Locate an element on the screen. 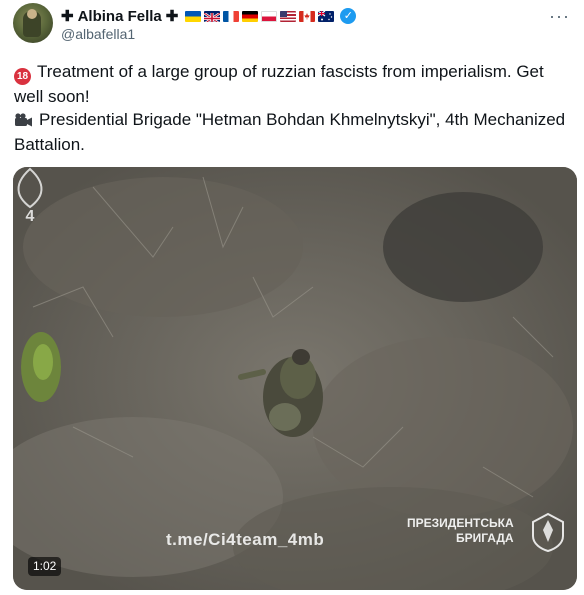 The width and height of the screenshot is (584, 595). canada-flag-icon is located at coordinates (307, 16).